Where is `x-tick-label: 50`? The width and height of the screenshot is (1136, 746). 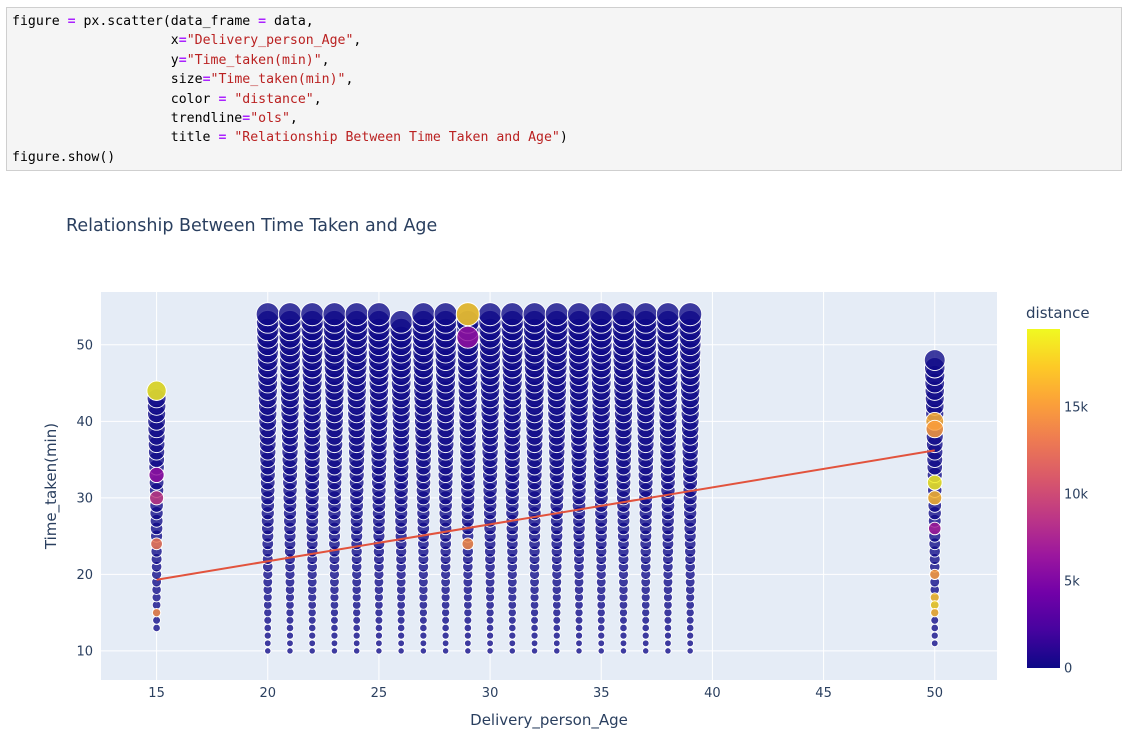
x-tick-label: 50 is located at coordinates (934, 693).